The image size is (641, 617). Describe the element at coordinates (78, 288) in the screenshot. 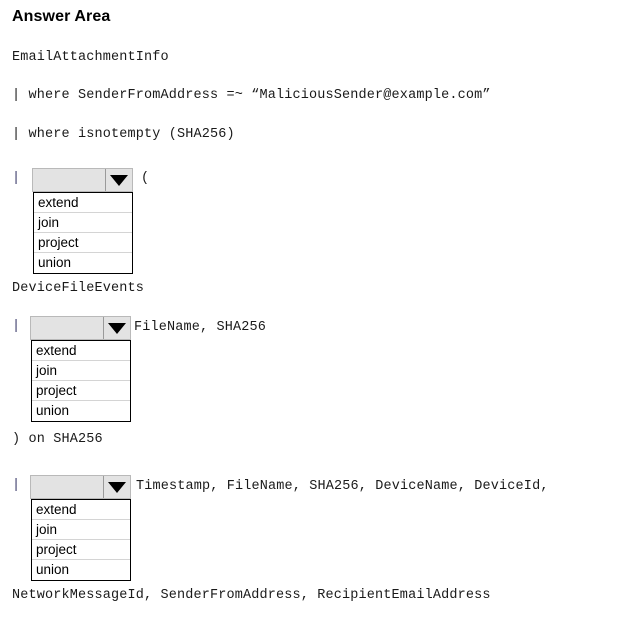

I see `code-line-device-table: DeviceFileEvents` at that location.